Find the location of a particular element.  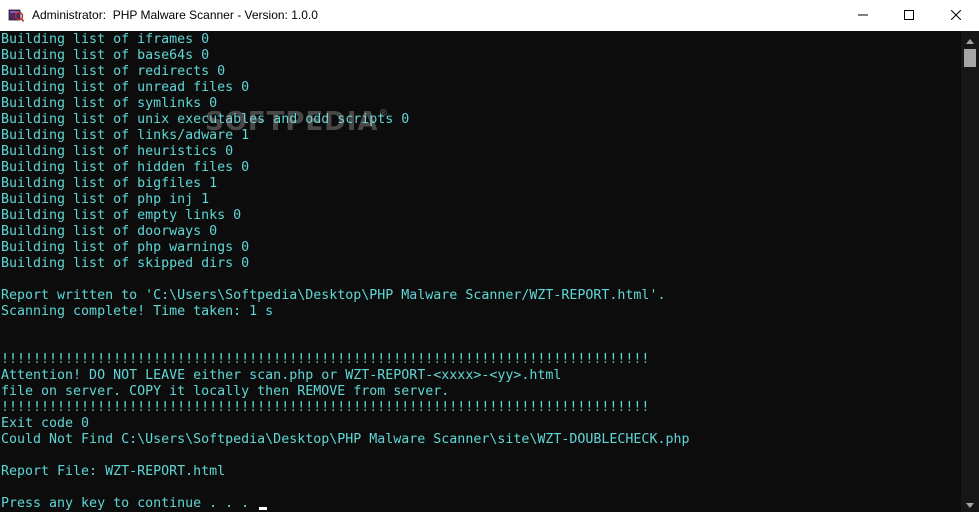

console-line: Building list of doorways 0 is located at coordinates (480, 232).